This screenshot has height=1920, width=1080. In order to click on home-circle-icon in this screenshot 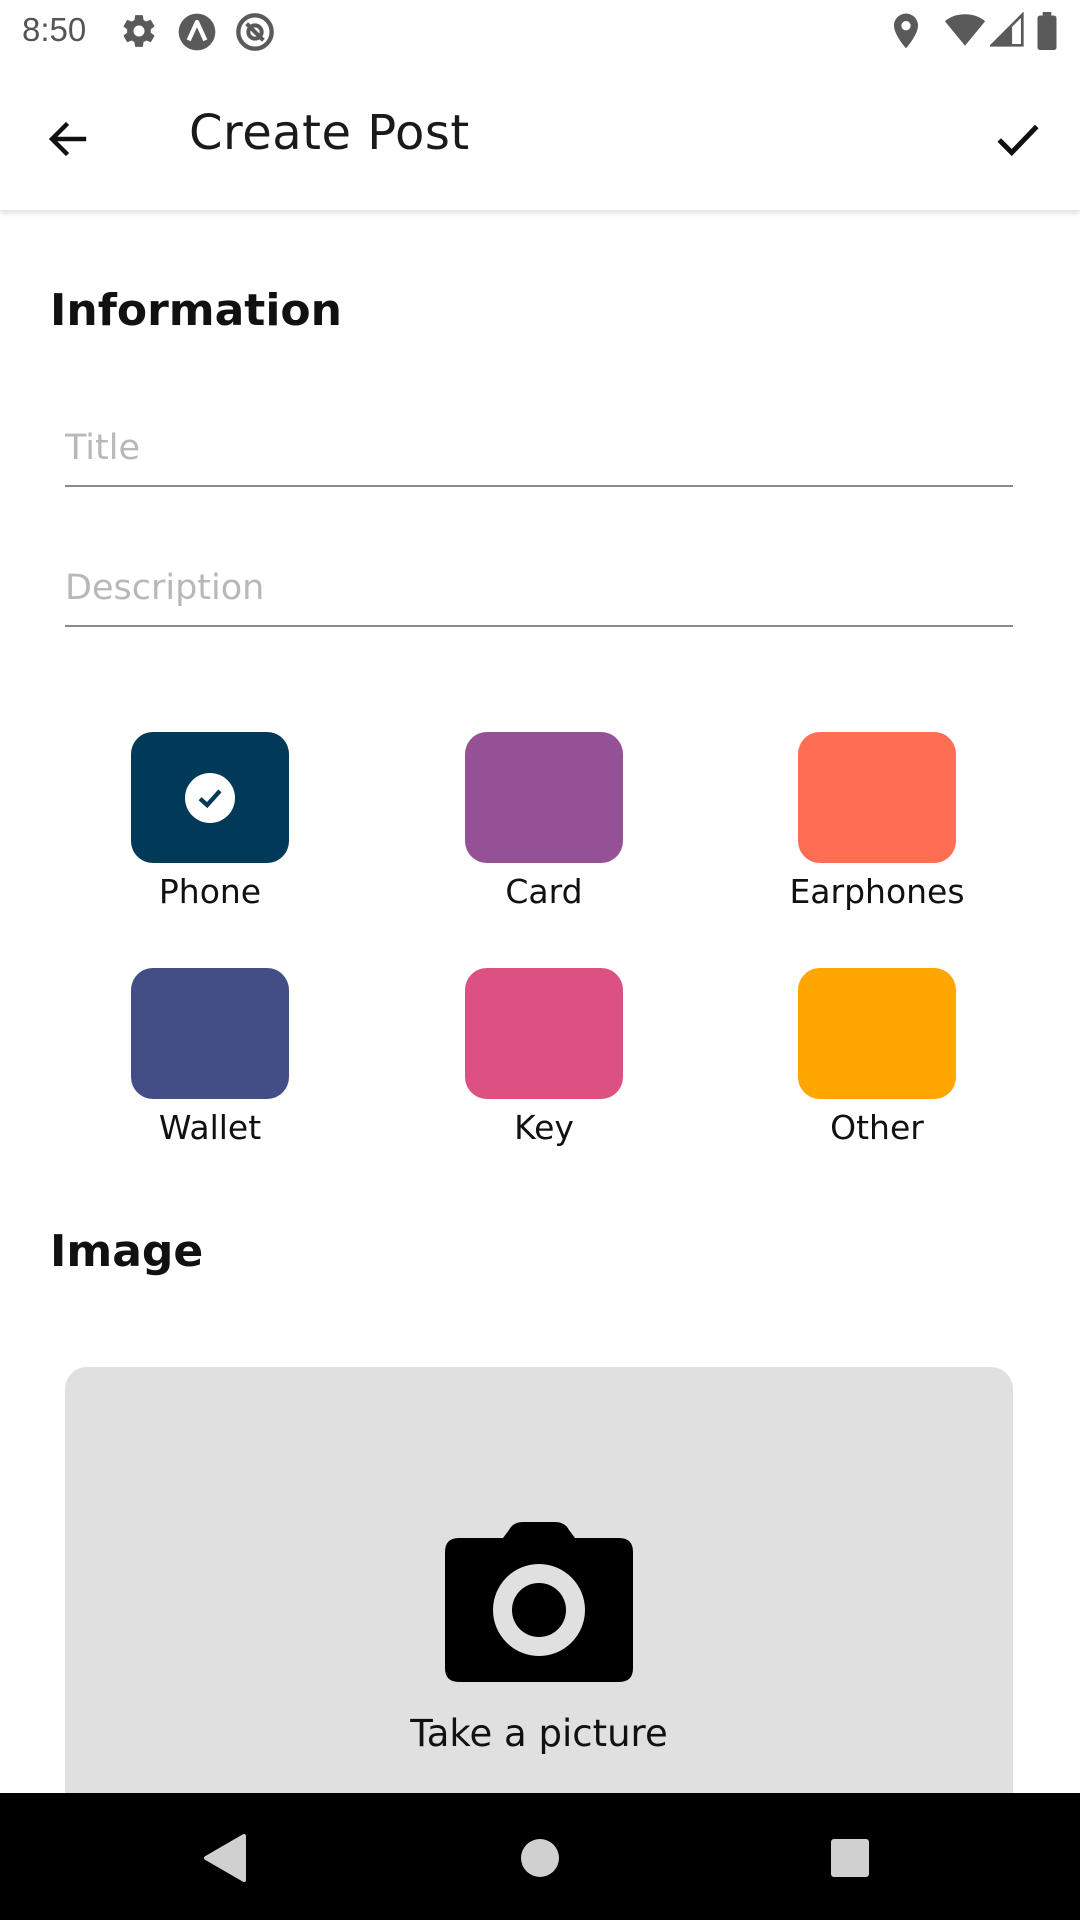, I will do `click(540, 1858)`.